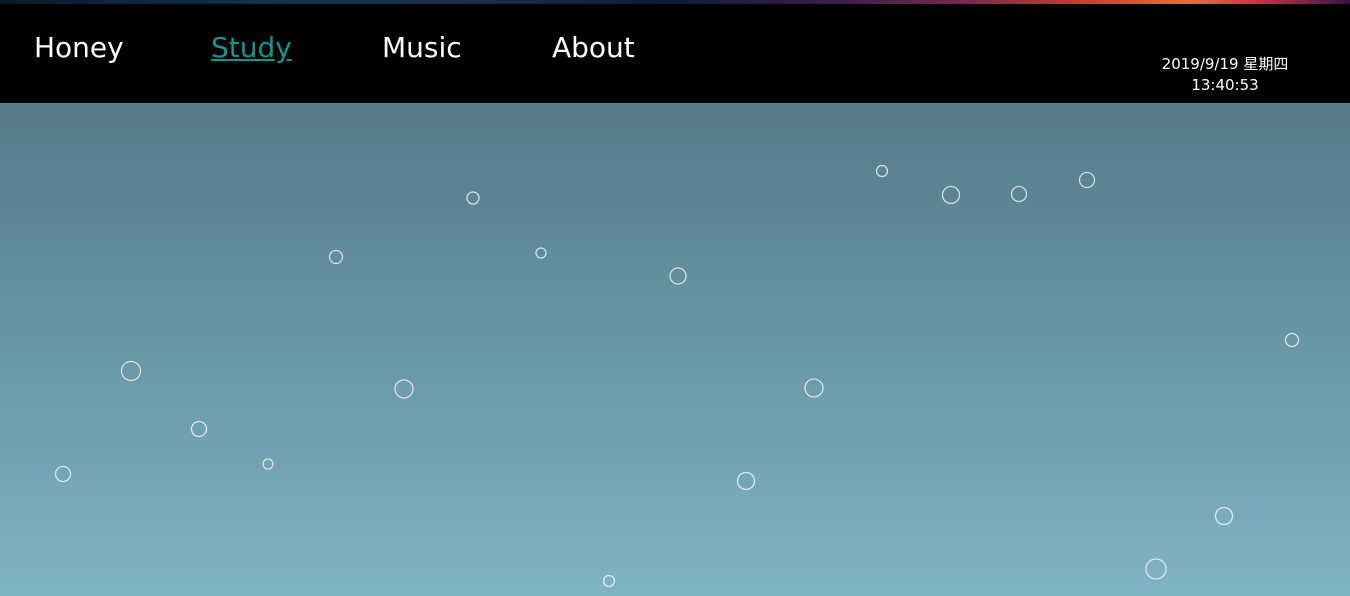 This screenshot has width=1350, height=596. I want to click on nav-link-honey: Honey, so click(79, 48).